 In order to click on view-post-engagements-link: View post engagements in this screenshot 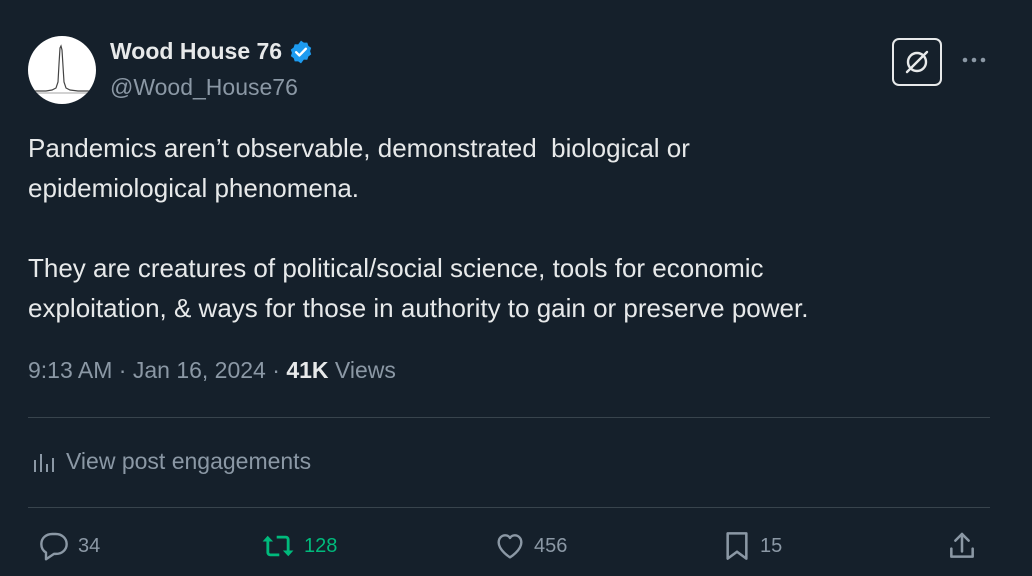, I will do `click(171, 461)`.